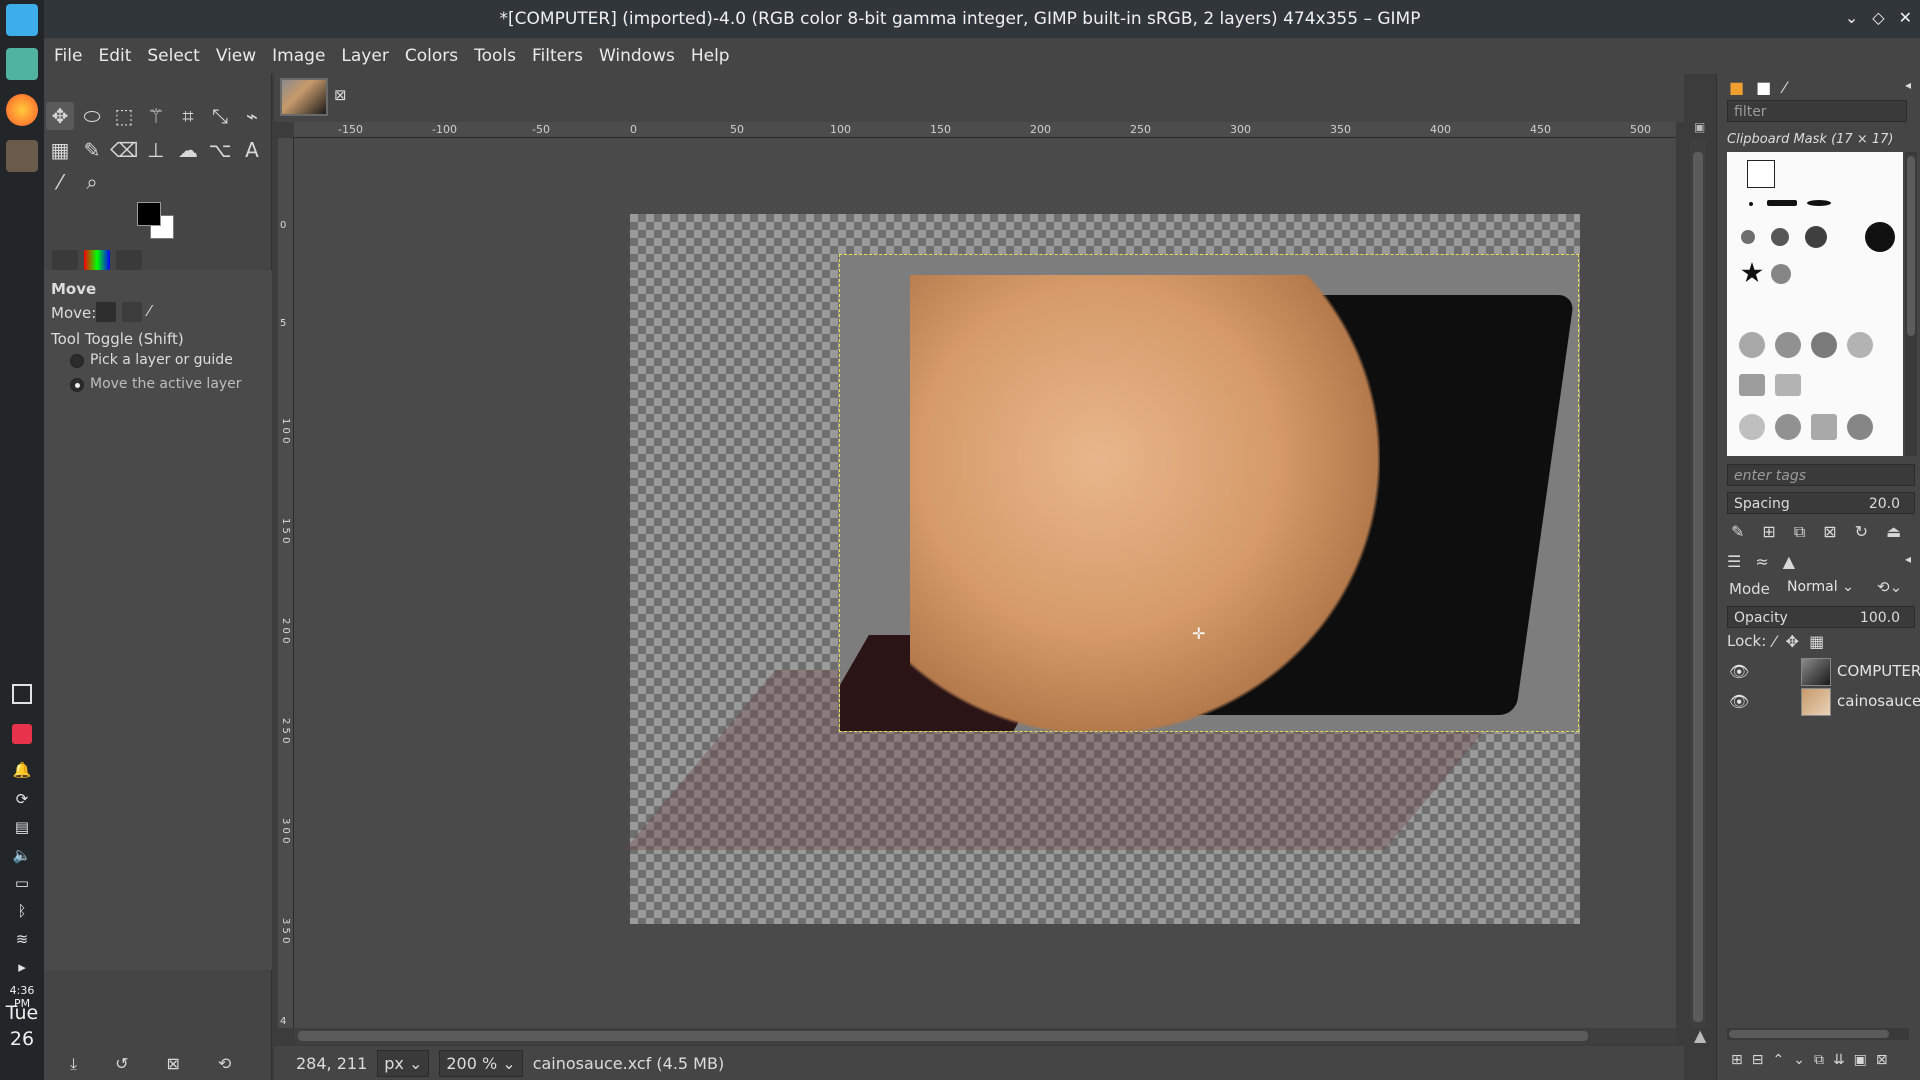 This screenshot has width=1920, height=1080. What do you see at coordinates (77, 385) in the screenshot?
I see `radio-move-active` at bounding box center [77, 385].